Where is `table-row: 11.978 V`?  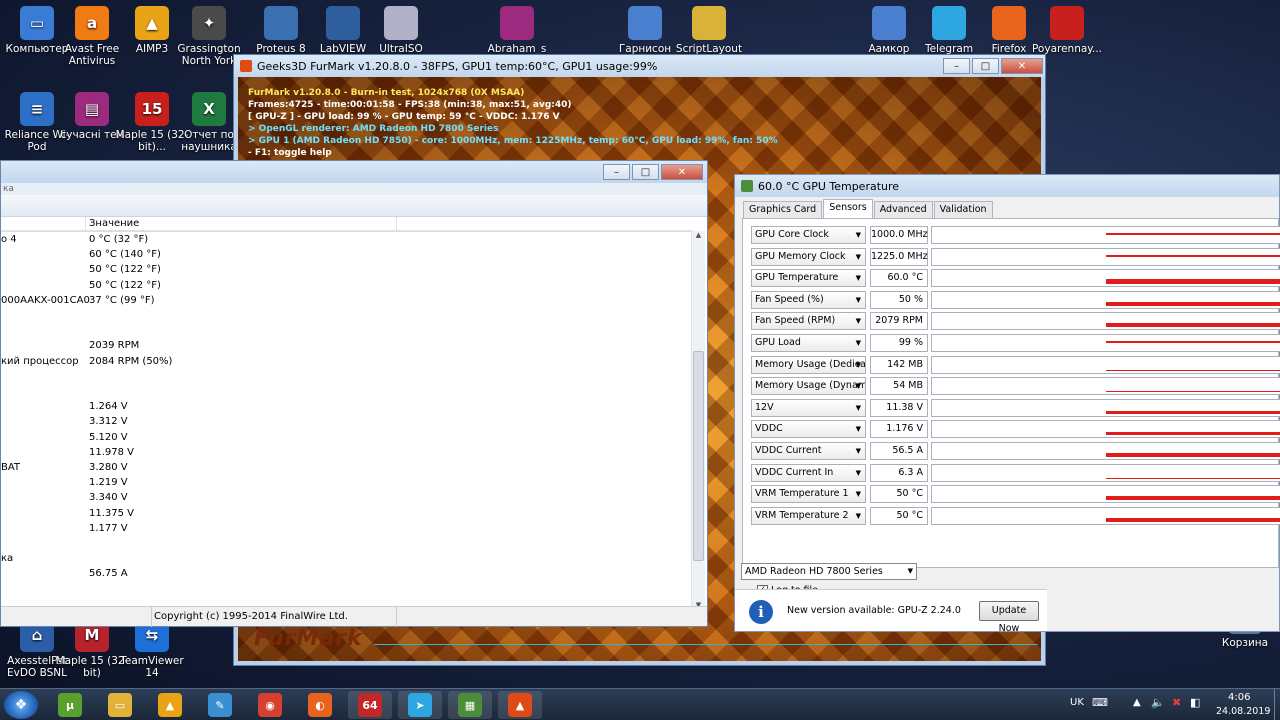 table-row: 11.978 V is located at coordinates (347, 454).